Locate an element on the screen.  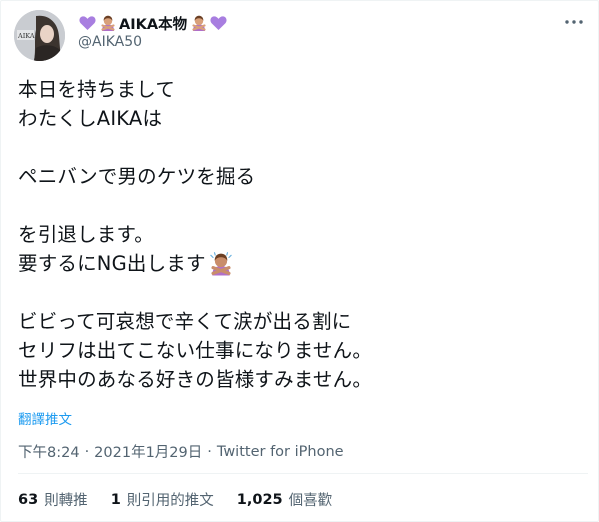
retweets-count: 63 is located at coordinates (28, 499).